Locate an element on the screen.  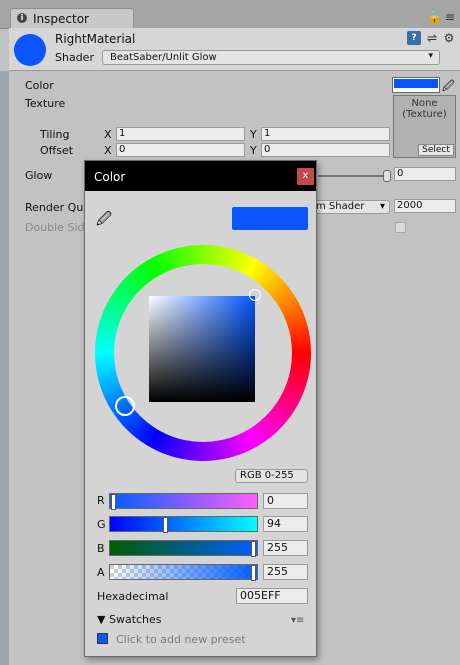
glow-slider-track is located at coordinates (353, 176).